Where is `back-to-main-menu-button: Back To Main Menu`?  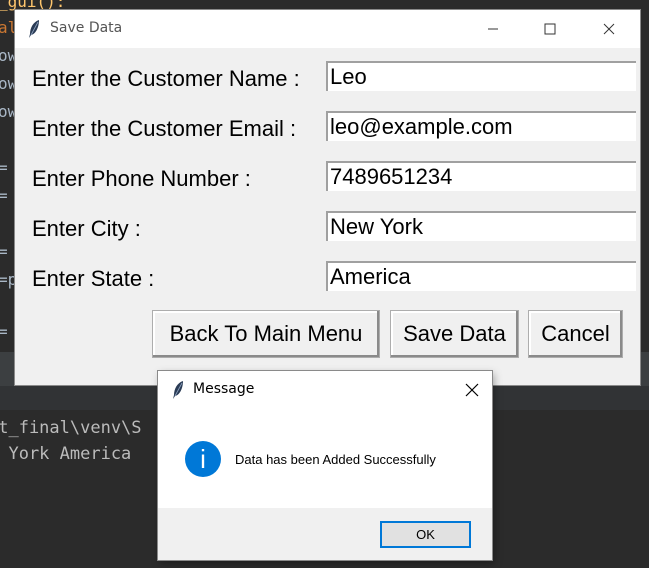 back-to-main-menu-button: Back To Main Menu is located at coordinates (266, 334).